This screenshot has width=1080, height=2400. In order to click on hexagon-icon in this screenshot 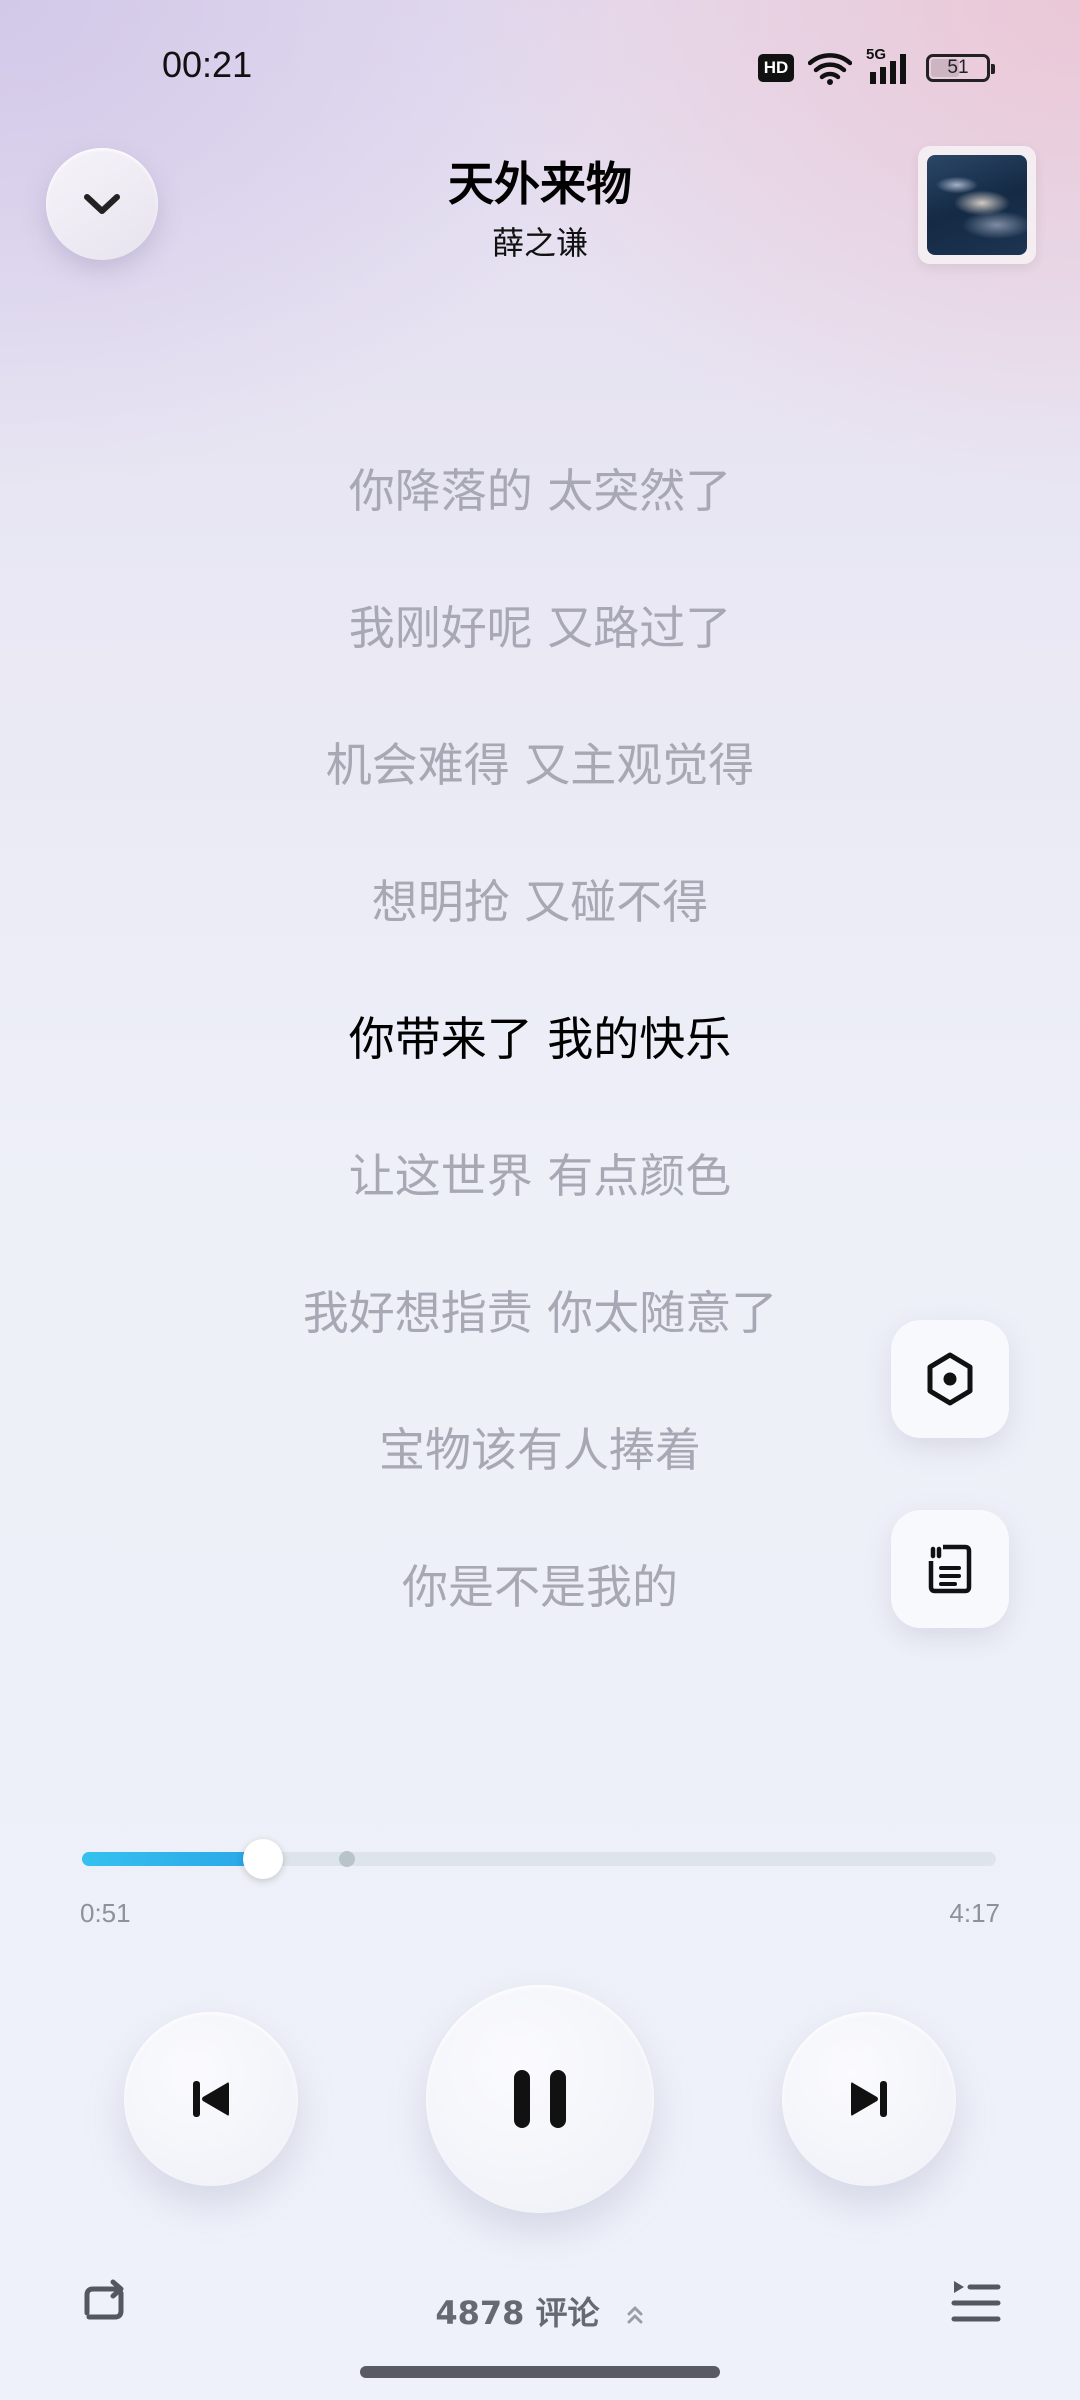, I will do `click(950, 1379)`.